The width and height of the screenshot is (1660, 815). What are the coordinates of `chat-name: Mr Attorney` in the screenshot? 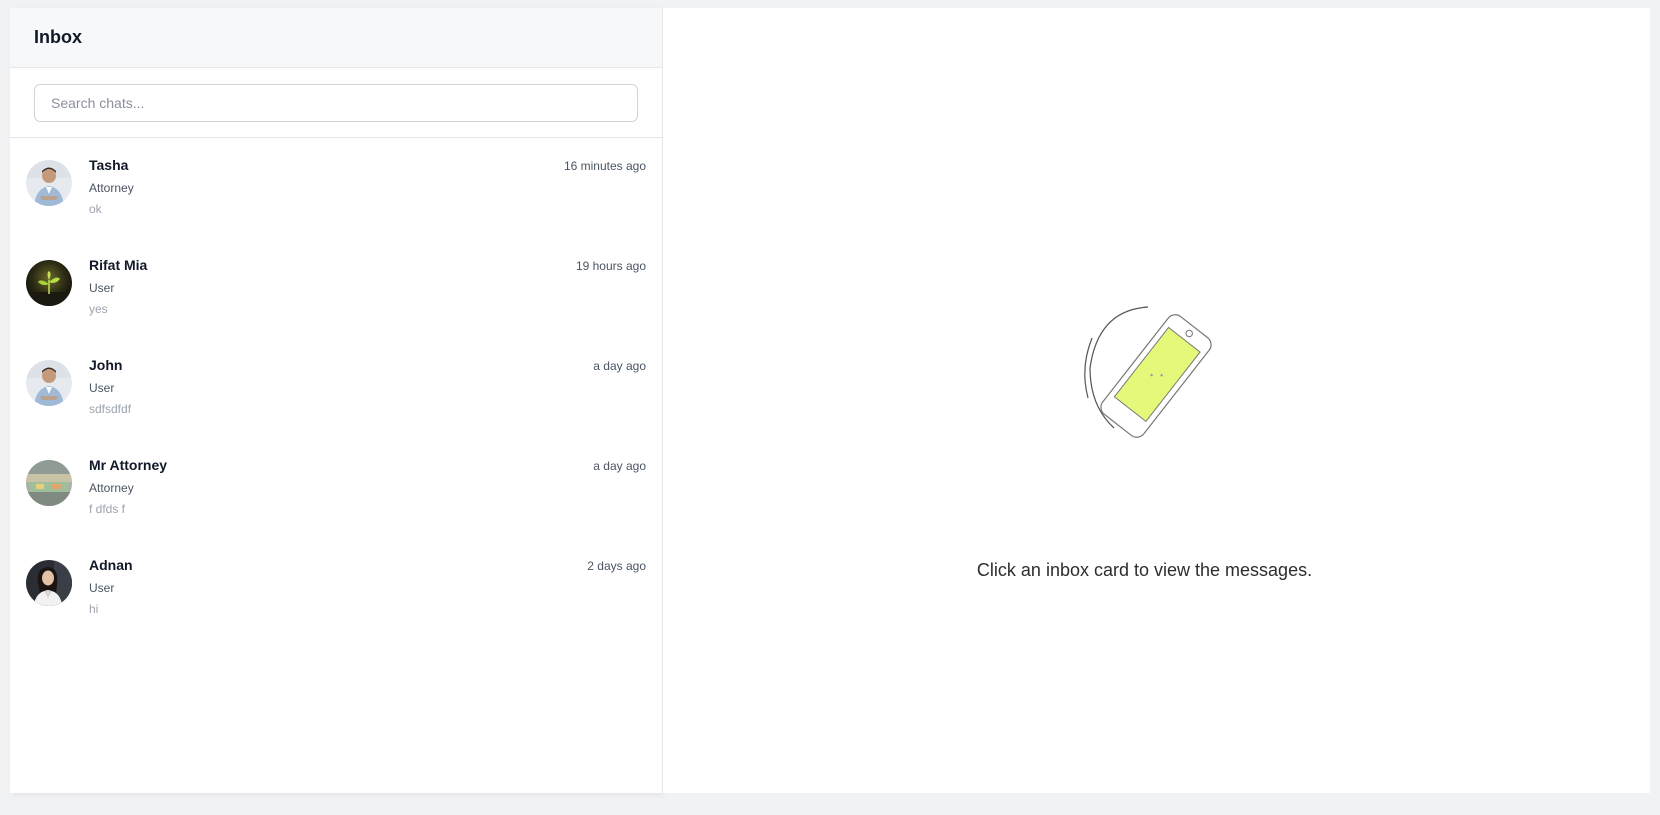 It's located at (128, 465).